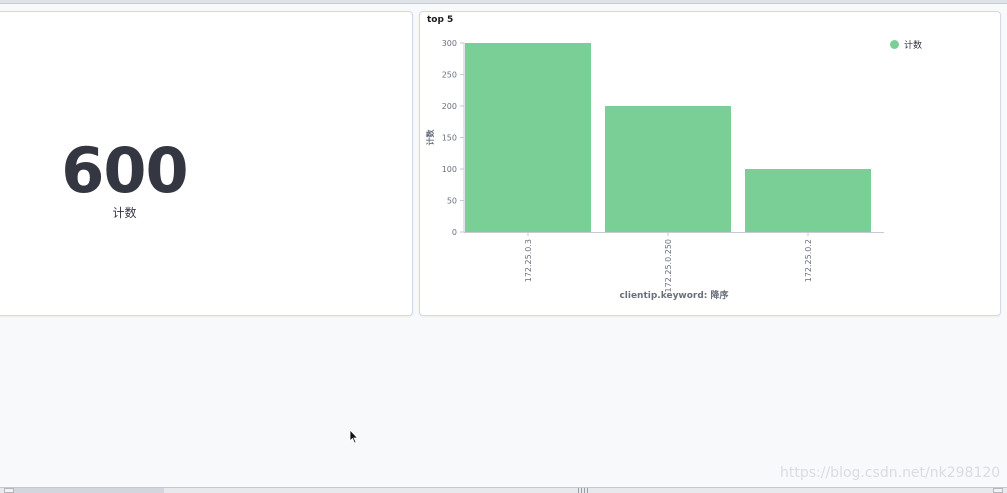 Image resolution: width=1007 pixels, height=493 pixels. Describe the element at coordinates (998, 490) in the screenshot. I see `scroll-right-icon` at that location.